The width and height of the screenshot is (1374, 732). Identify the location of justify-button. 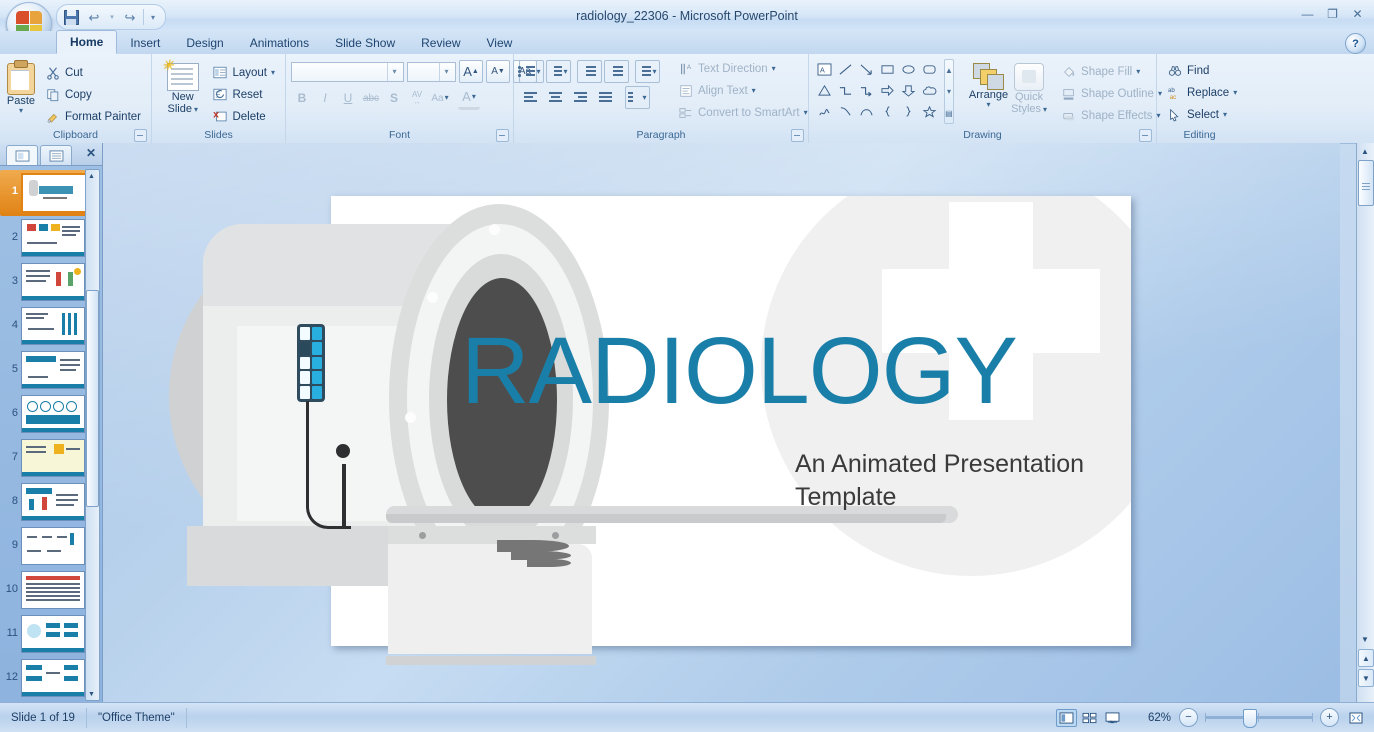
(605, 97).